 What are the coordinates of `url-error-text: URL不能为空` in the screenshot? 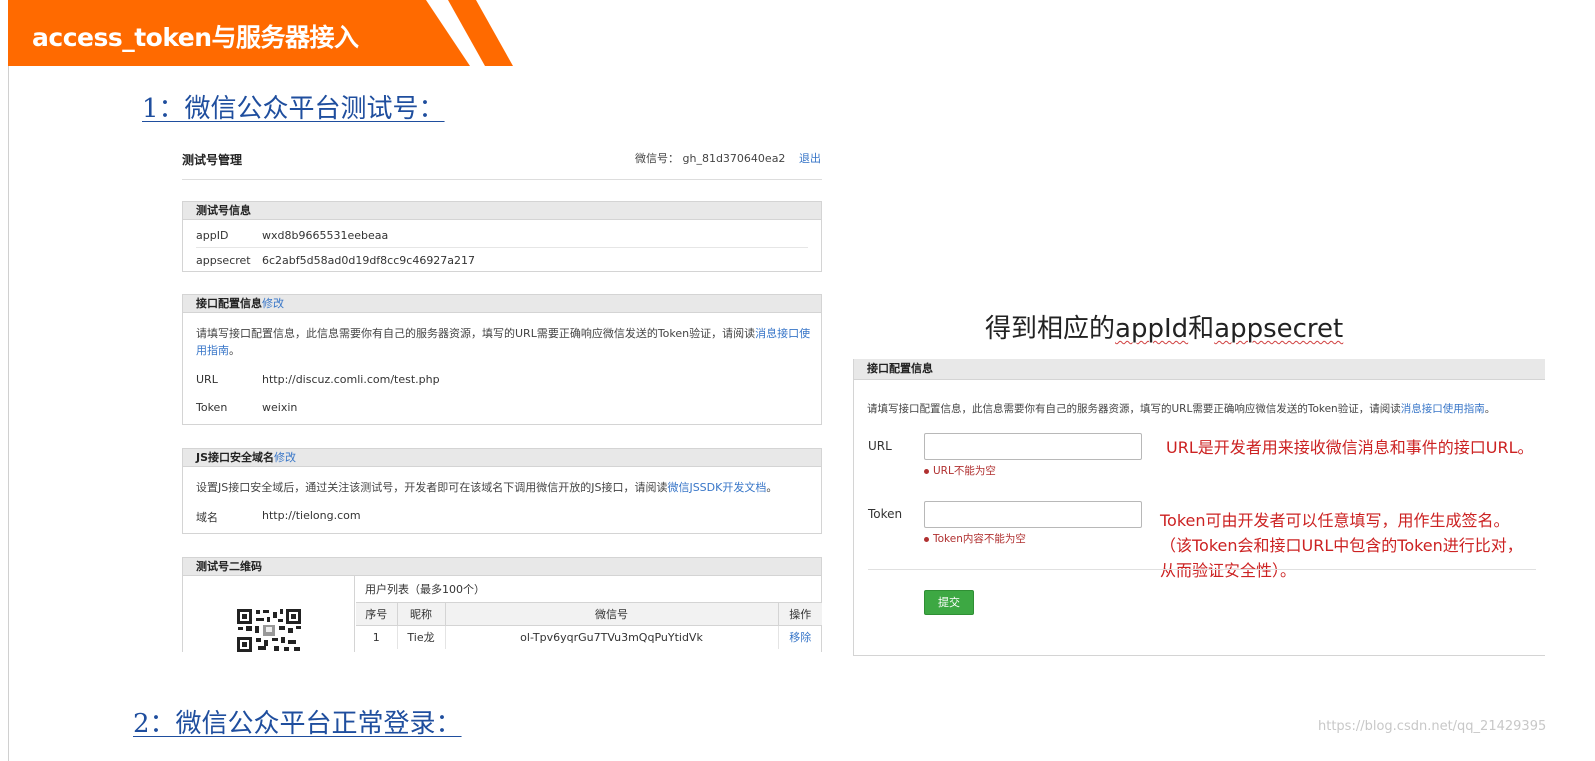 It's located at (964, 471).